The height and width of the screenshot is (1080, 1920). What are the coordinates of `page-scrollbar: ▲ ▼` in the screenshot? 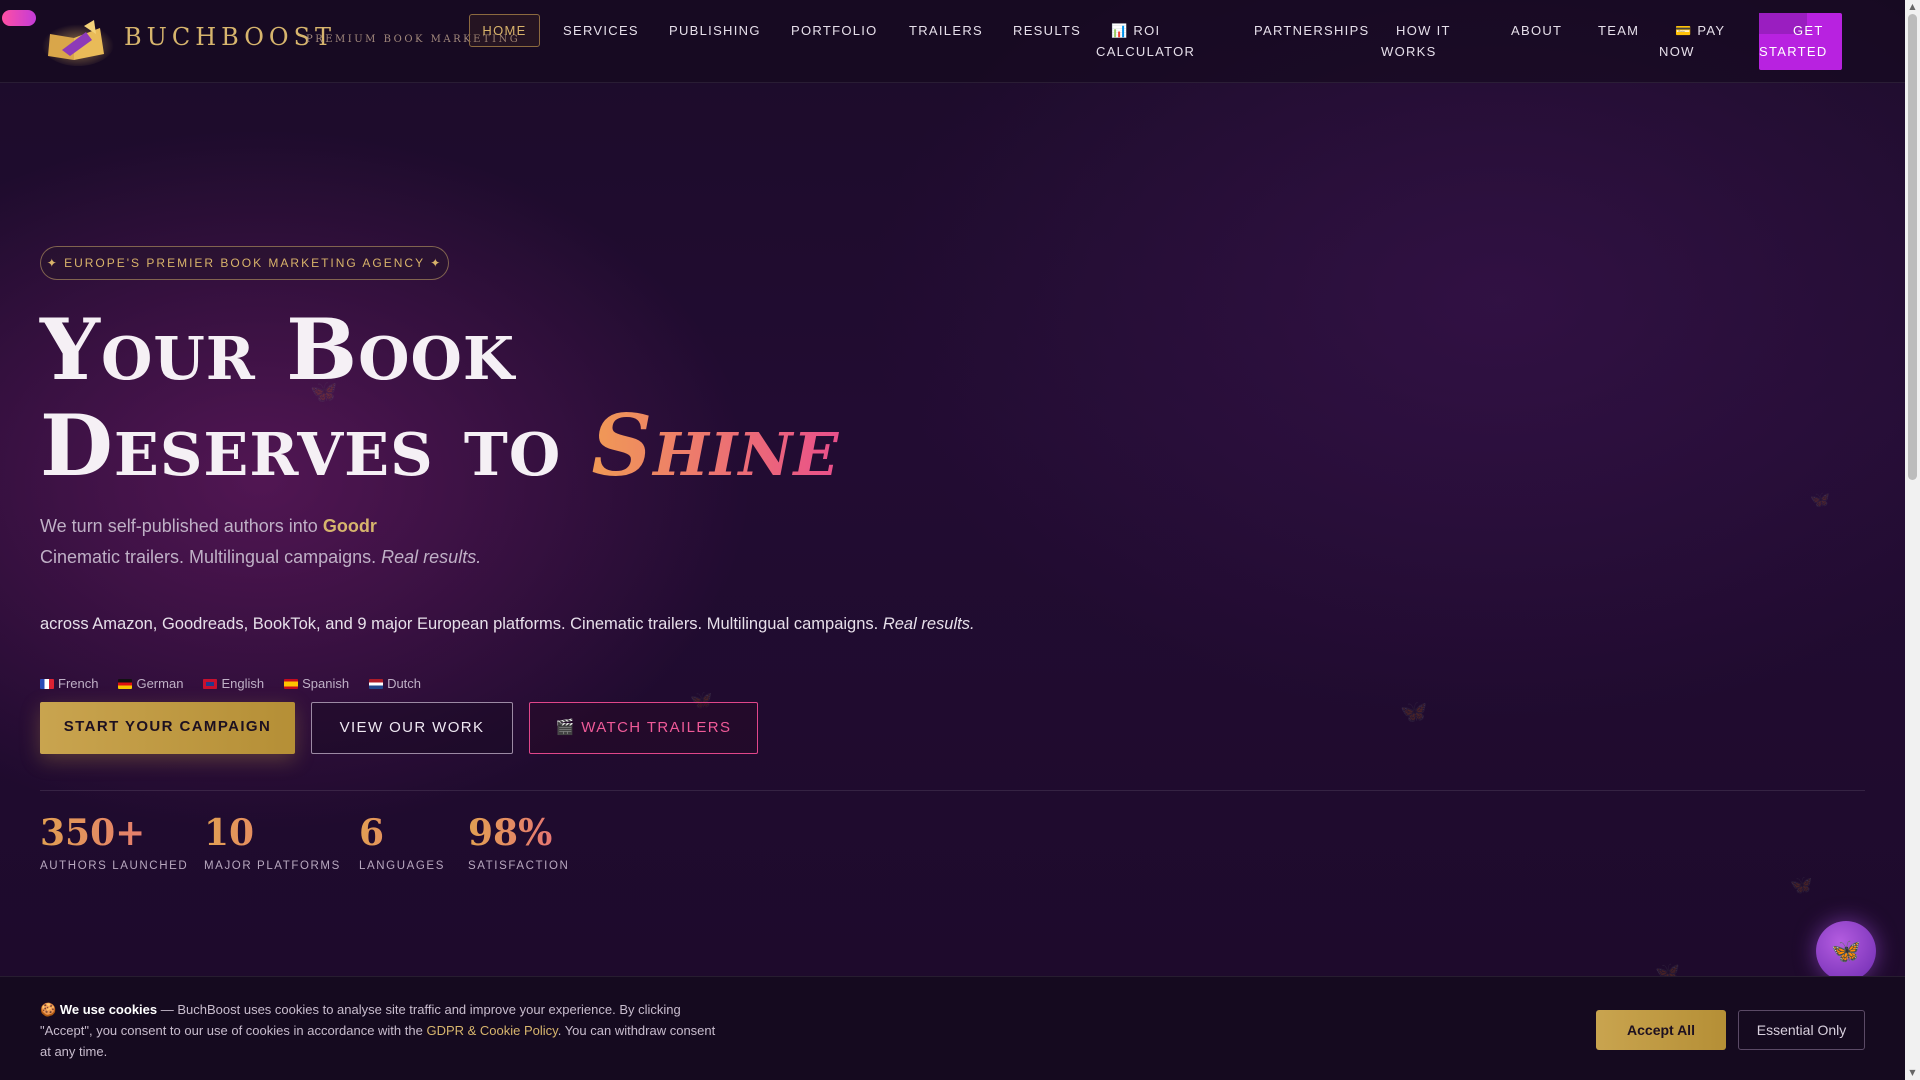 It's located at (1912, 540).